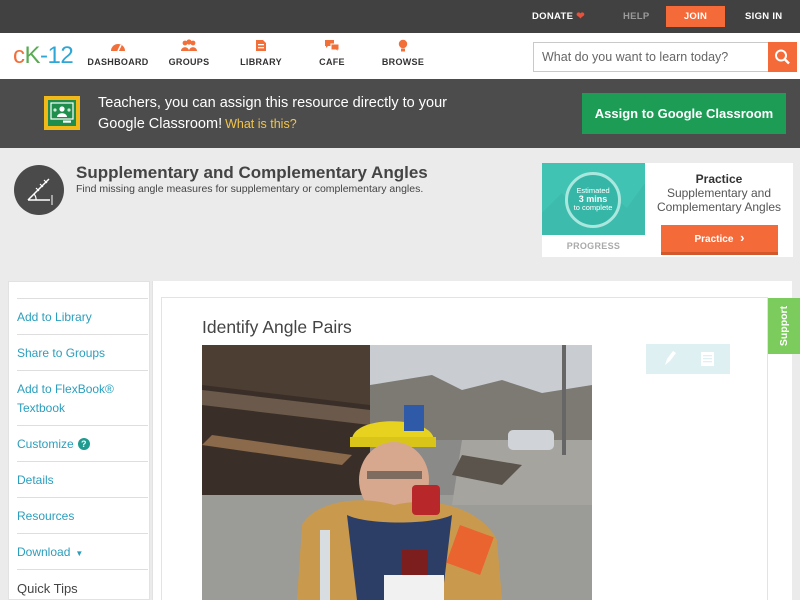 The image size is (800, 600). I want to click on caret-down-icon: ▼, so click(79, 553).